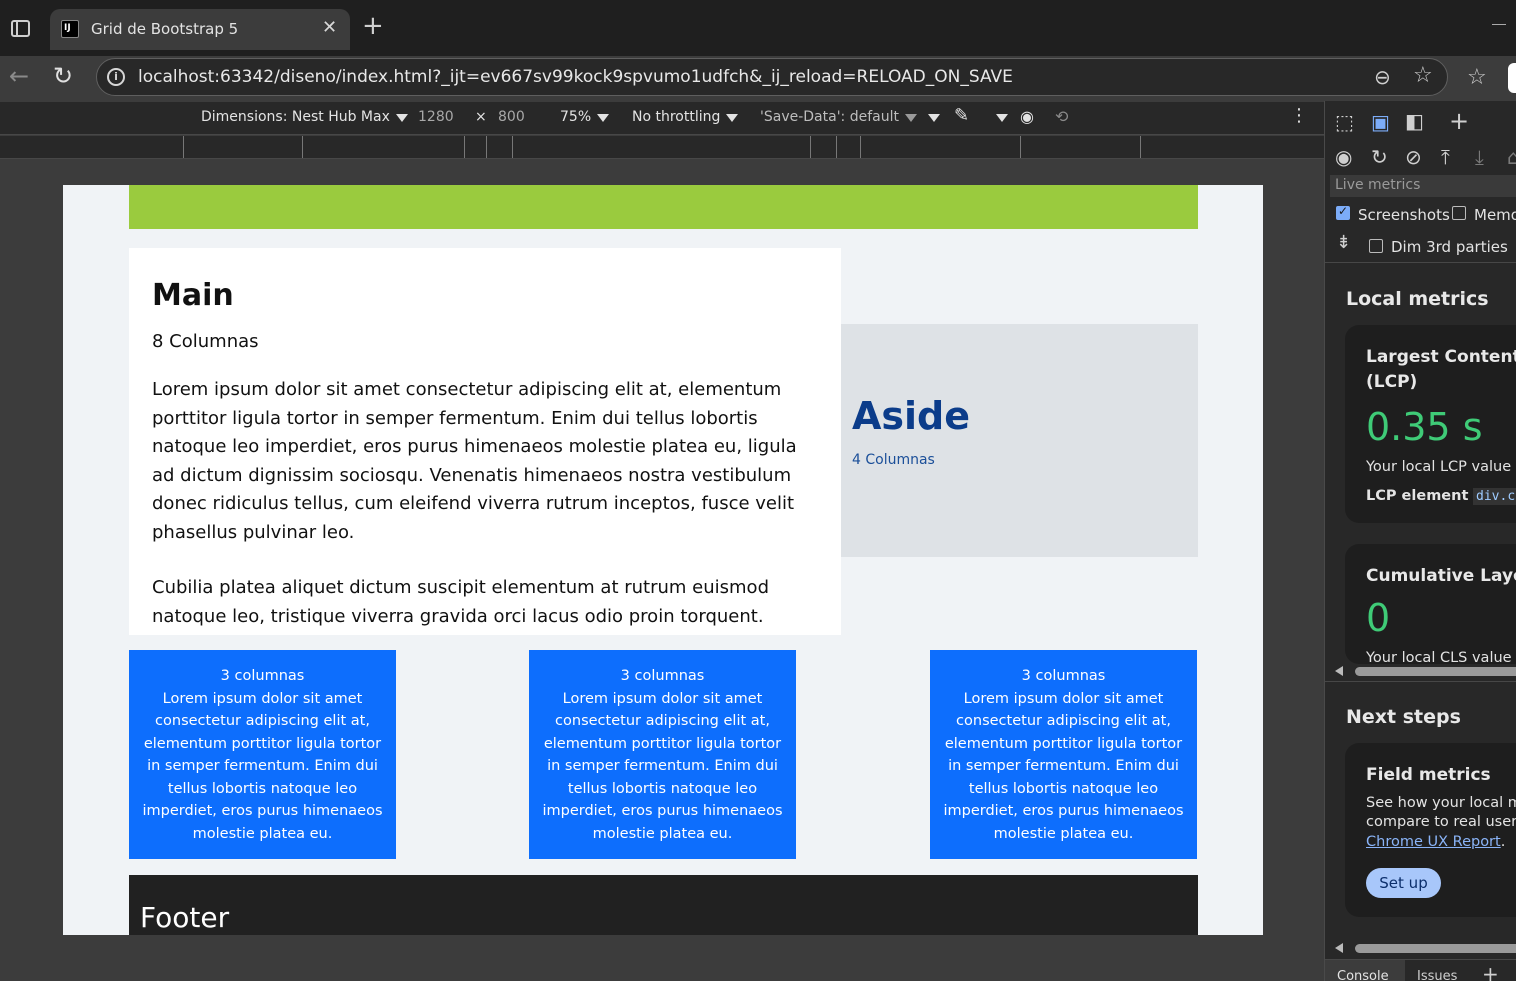 The image size is (1516, 981). I want to click on live-metrics-label: Live metrics, so click(1378, 185).